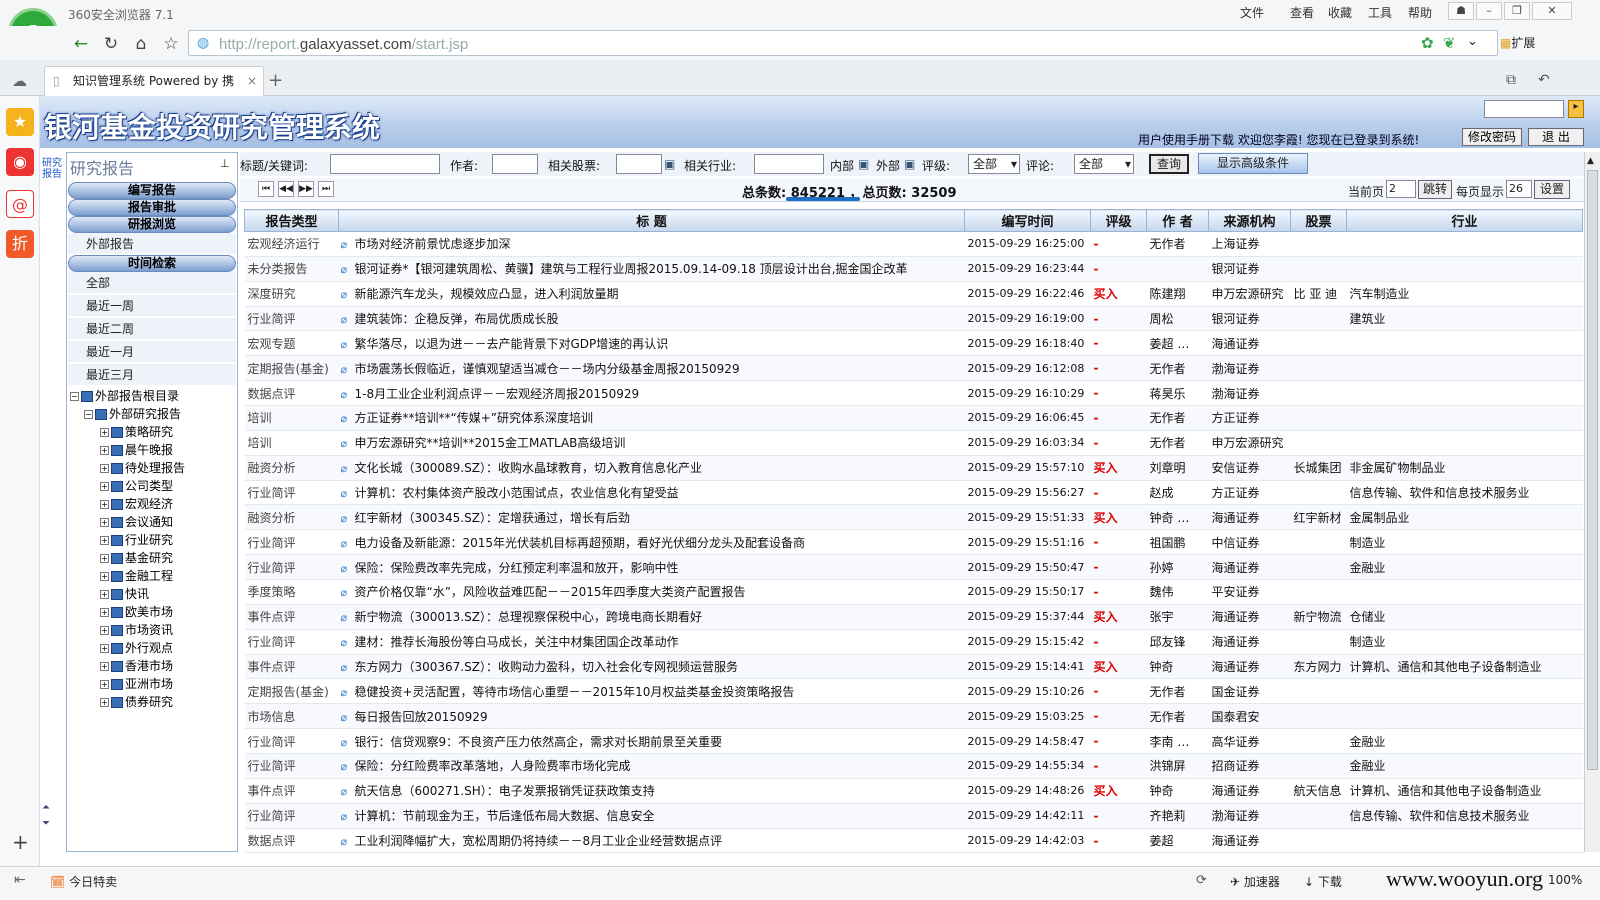  What do you see at coordinates (669, 164) in the screenshot?
I see `stock-picker-icon: ▣` at bounding box center [669, 164].